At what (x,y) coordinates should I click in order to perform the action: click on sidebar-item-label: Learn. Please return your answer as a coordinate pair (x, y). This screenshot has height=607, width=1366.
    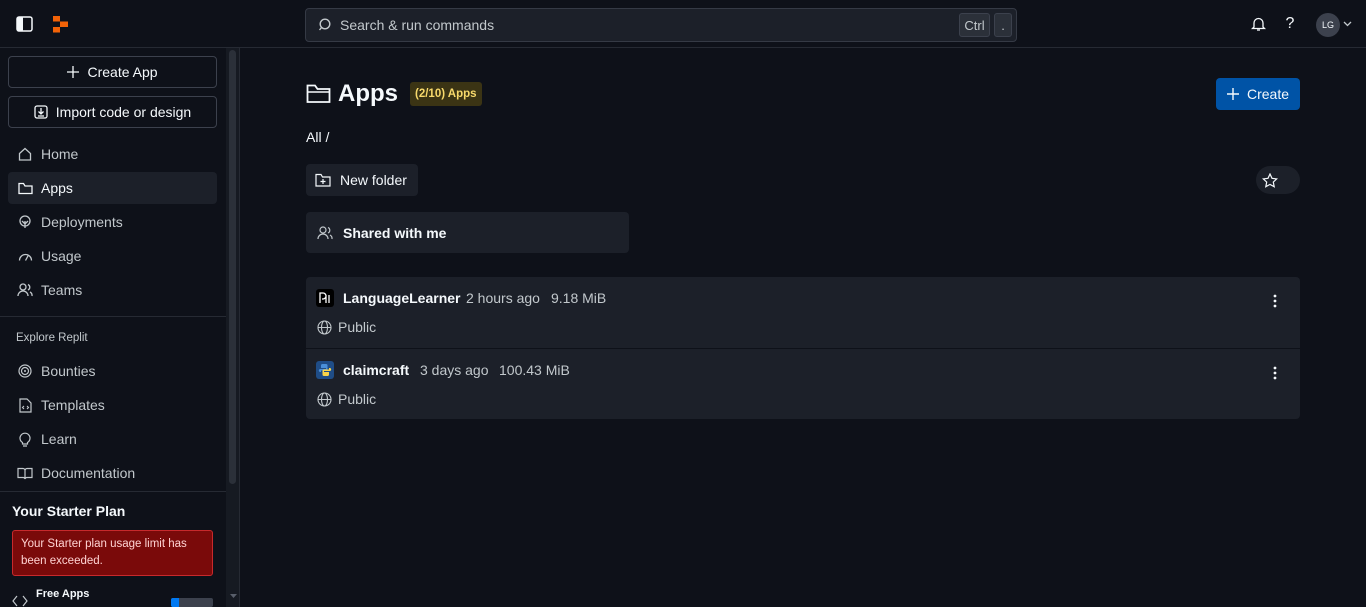
    Looking at the image, I should click on (59, 439).